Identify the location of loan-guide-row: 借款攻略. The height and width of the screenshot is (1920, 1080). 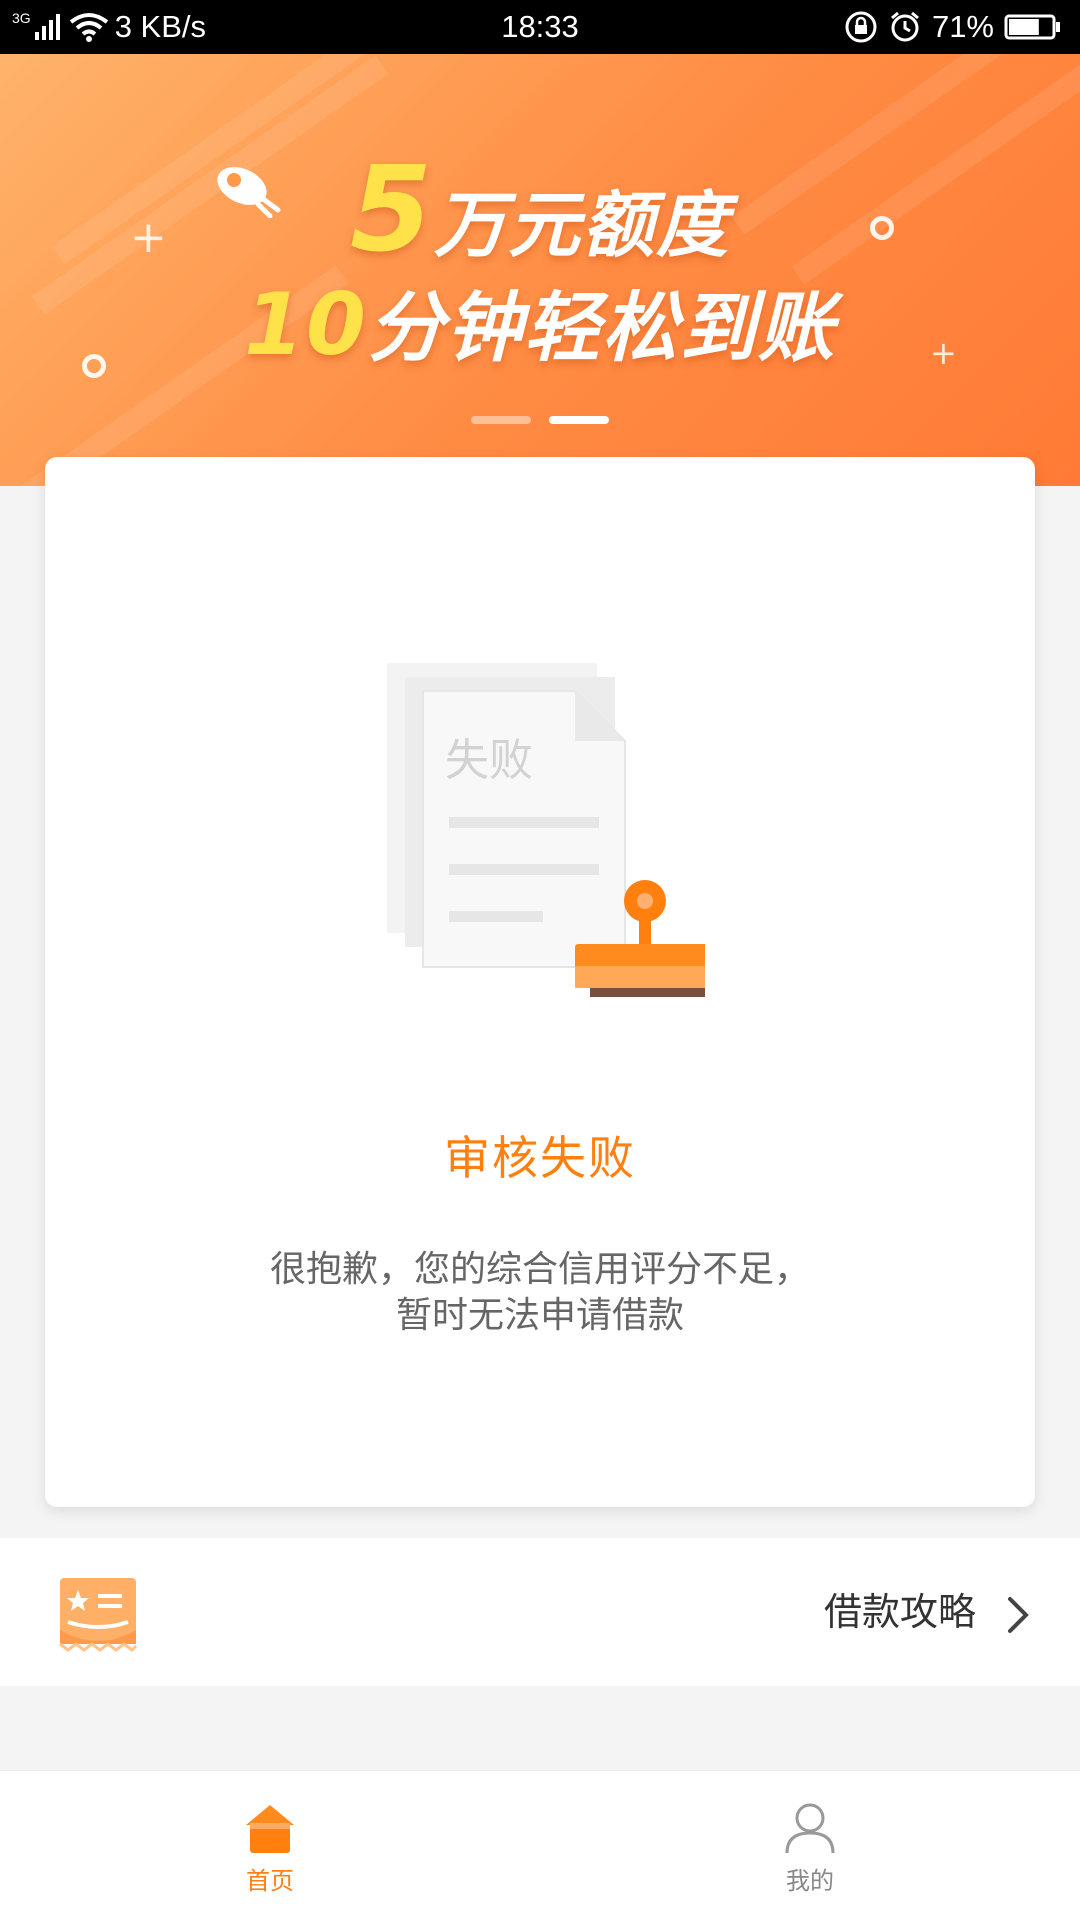
(540, 1612).